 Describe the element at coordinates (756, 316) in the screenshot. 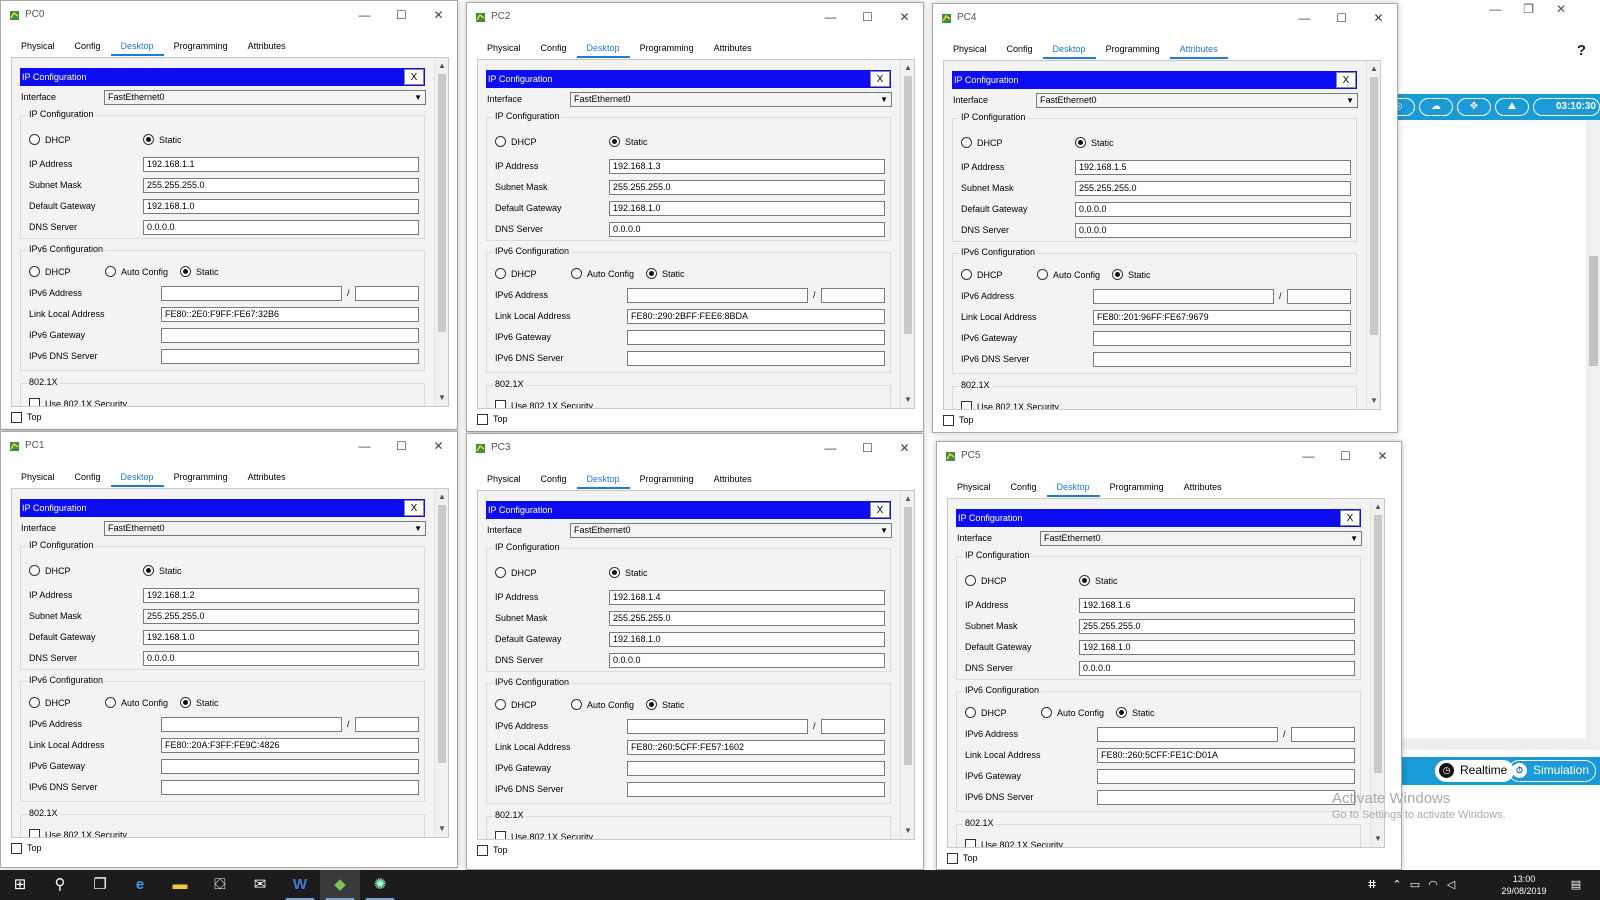

I see `link-local-input: FE80::290:2BFF:FEE6:8BDA` at that location.